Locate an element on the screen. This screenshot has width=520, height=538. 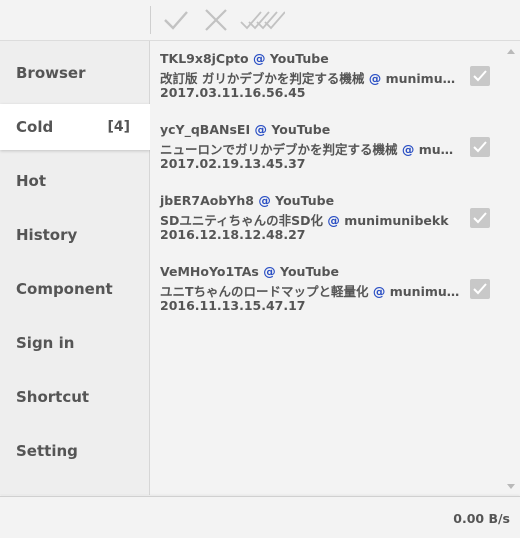
item-id: ycY_qBANsEI is located at coordinates (205, 129).